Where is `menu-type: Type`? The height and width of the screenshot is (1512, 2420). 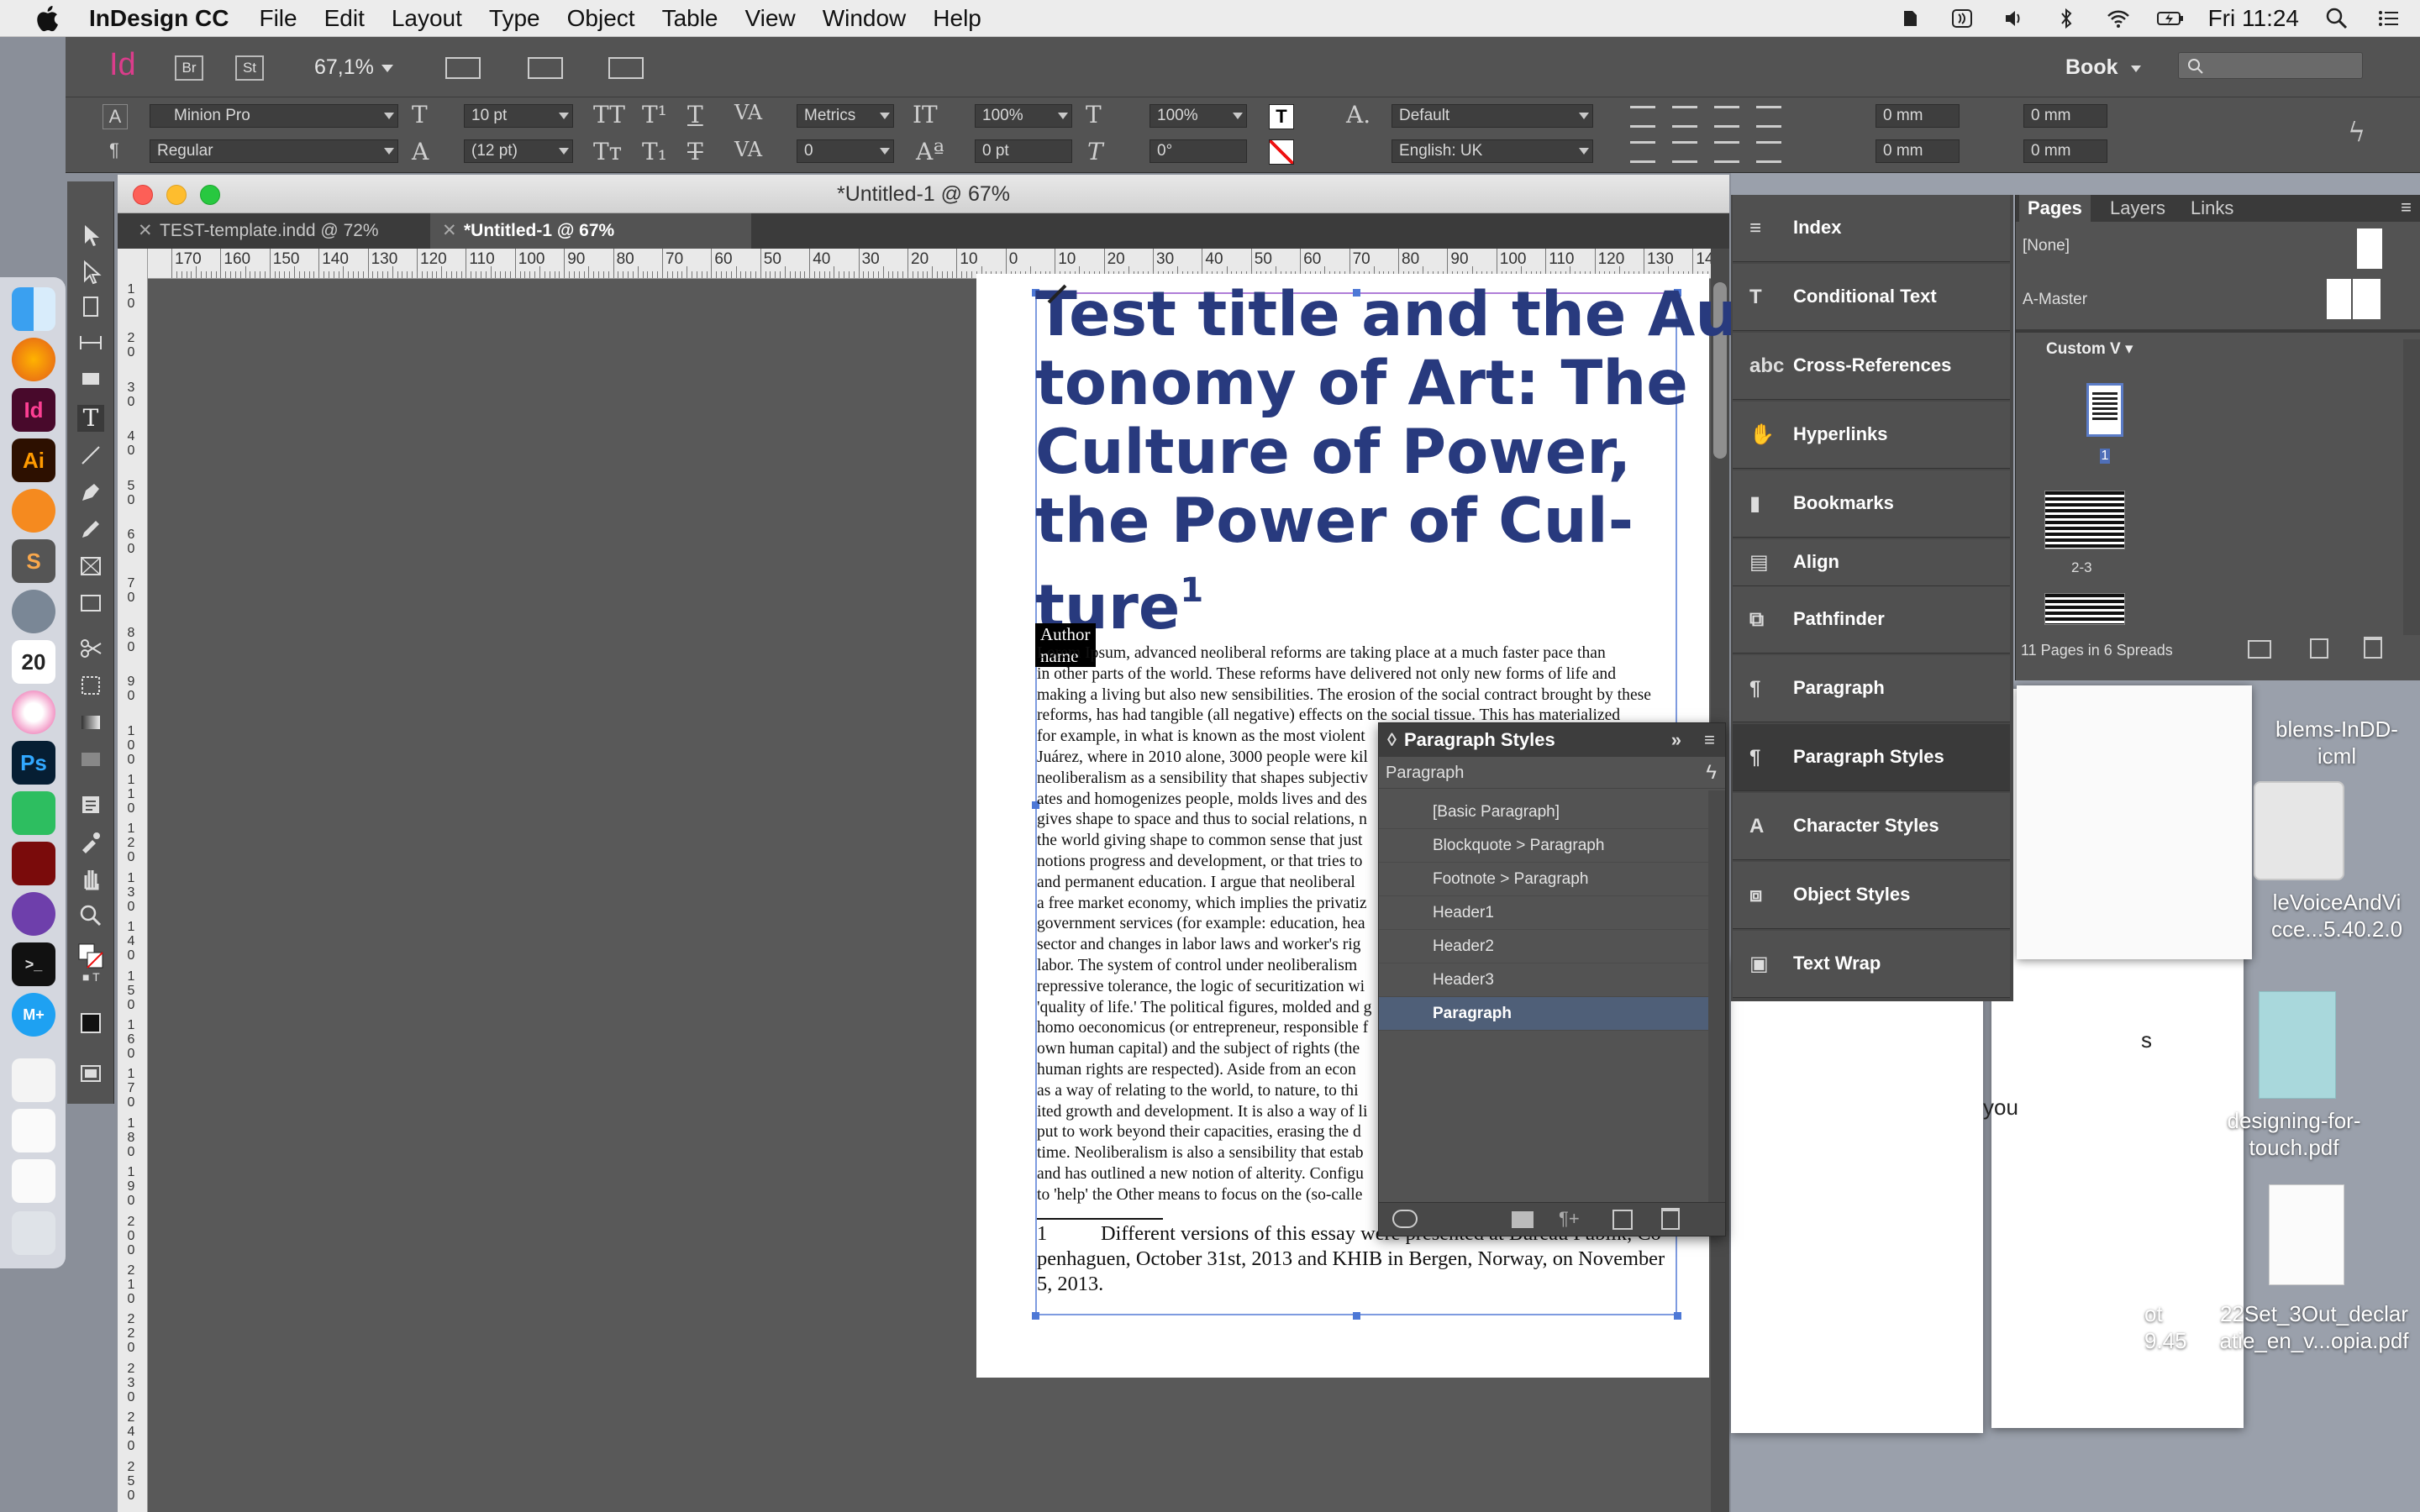 menu-type: Type is located at coordinates (514, 18).